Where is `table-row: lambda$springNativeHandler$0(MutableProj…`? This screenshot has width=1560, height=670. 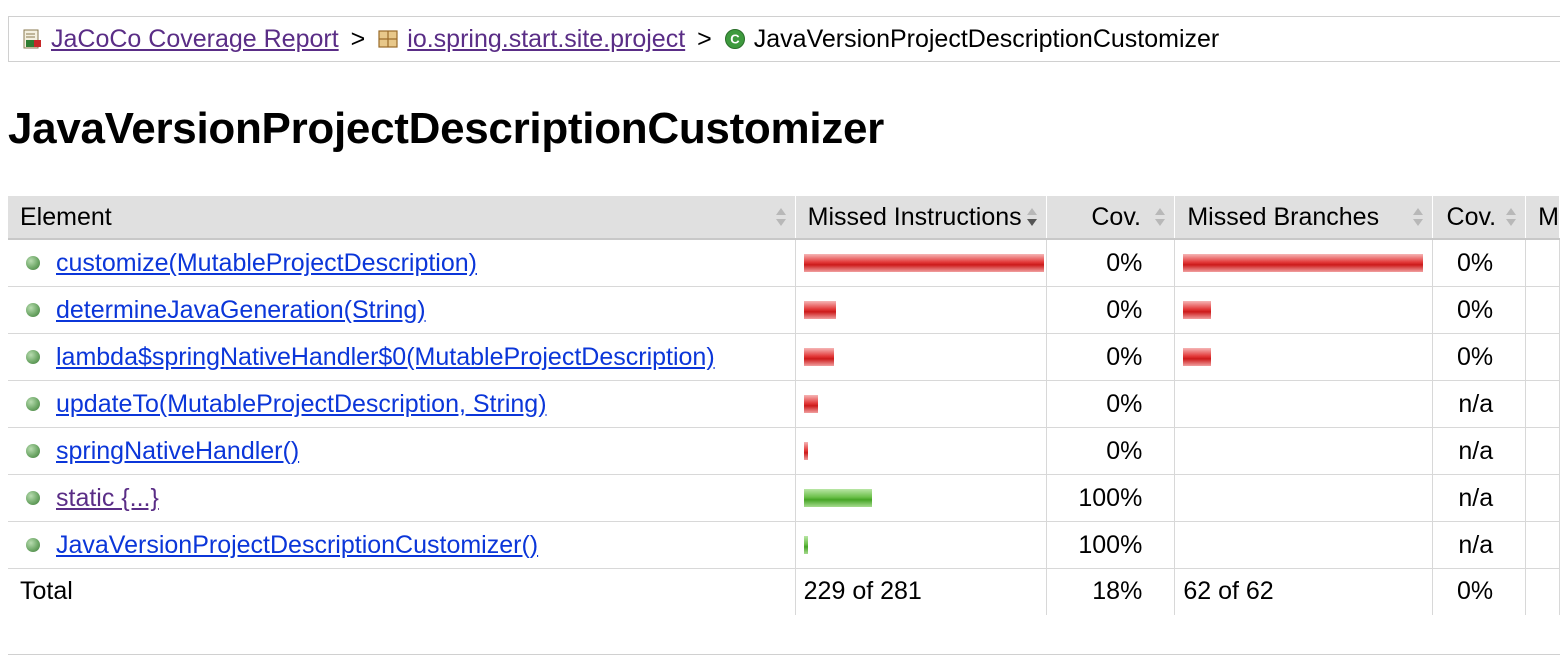
table-row: lambda$springNativeHandler$0(MutableProj… is located at coordinates (784, 357).